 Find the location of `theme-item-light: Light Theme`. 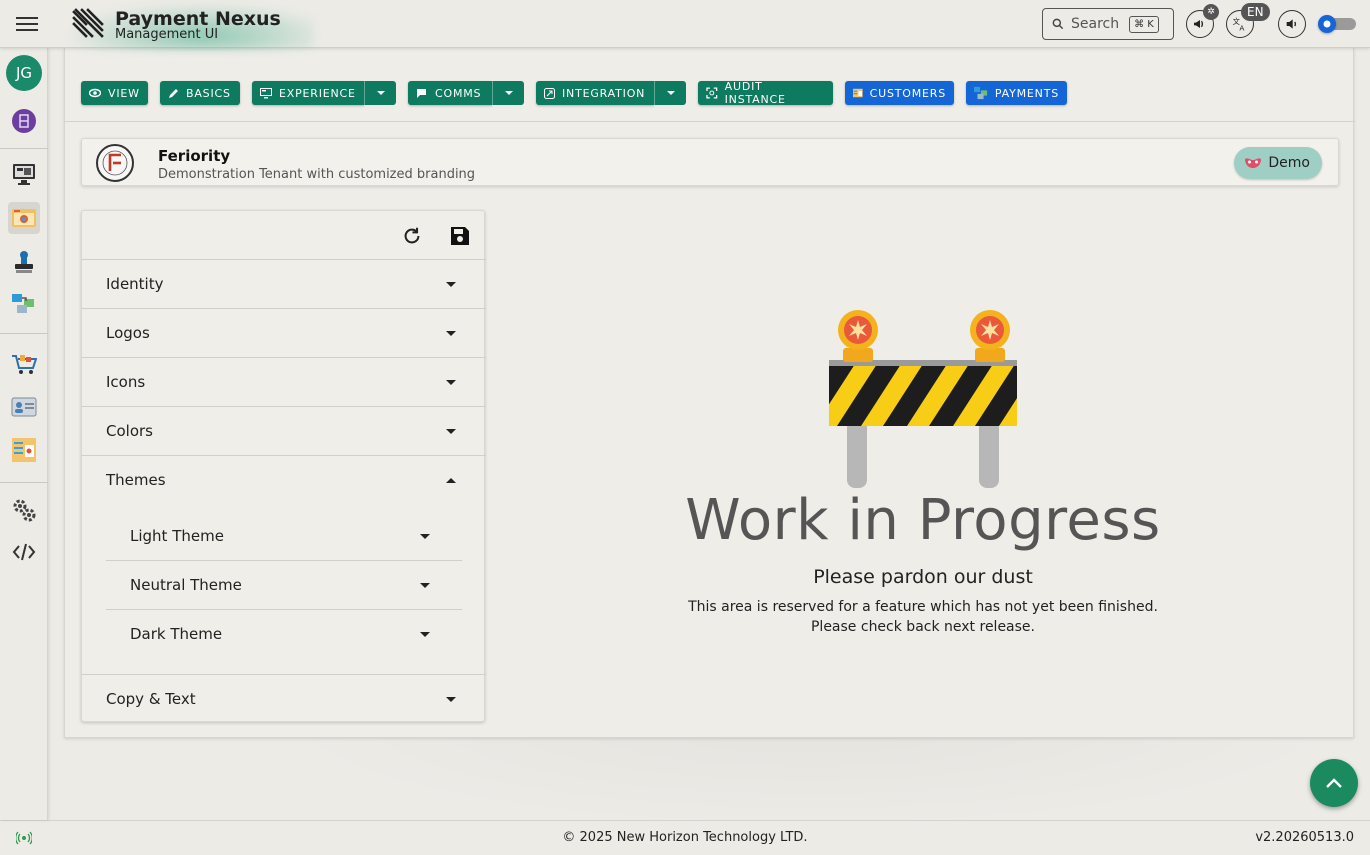

theme-item-light: Light Theme is located at coordinates (284, 536).